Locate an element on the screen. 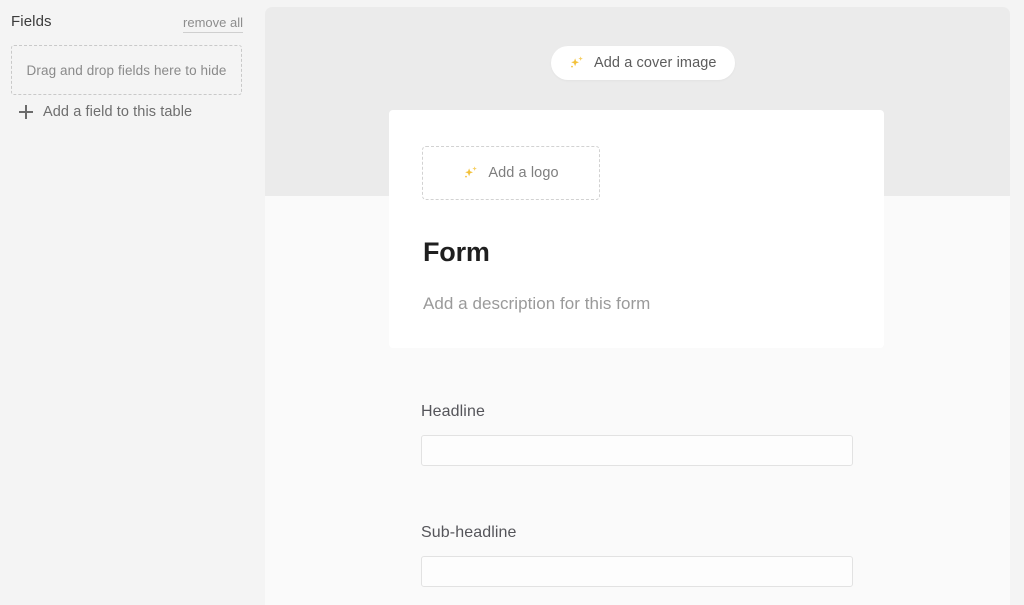 The width and height of the screenshot is (1024, 605). add-cover-image-button: Add a cover image is located at coordinates (643, 63).